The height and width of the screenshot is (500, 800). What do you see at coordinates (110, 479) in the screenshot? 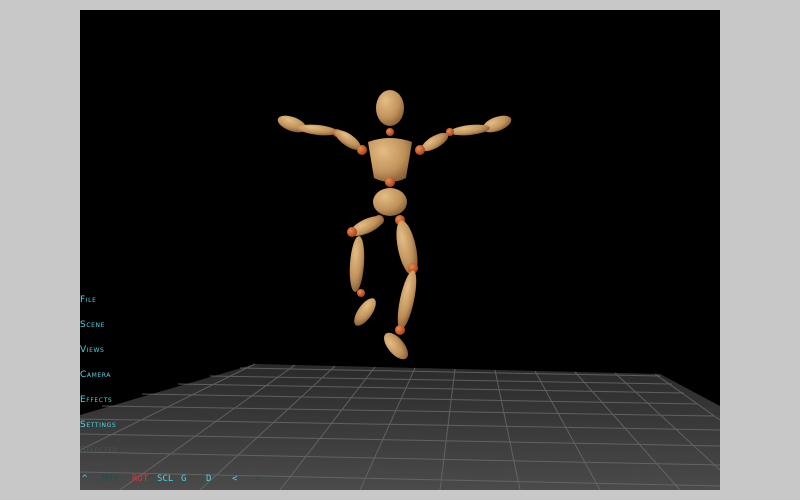
I see `tool-move: MOV` at bounding box center [110, 479].